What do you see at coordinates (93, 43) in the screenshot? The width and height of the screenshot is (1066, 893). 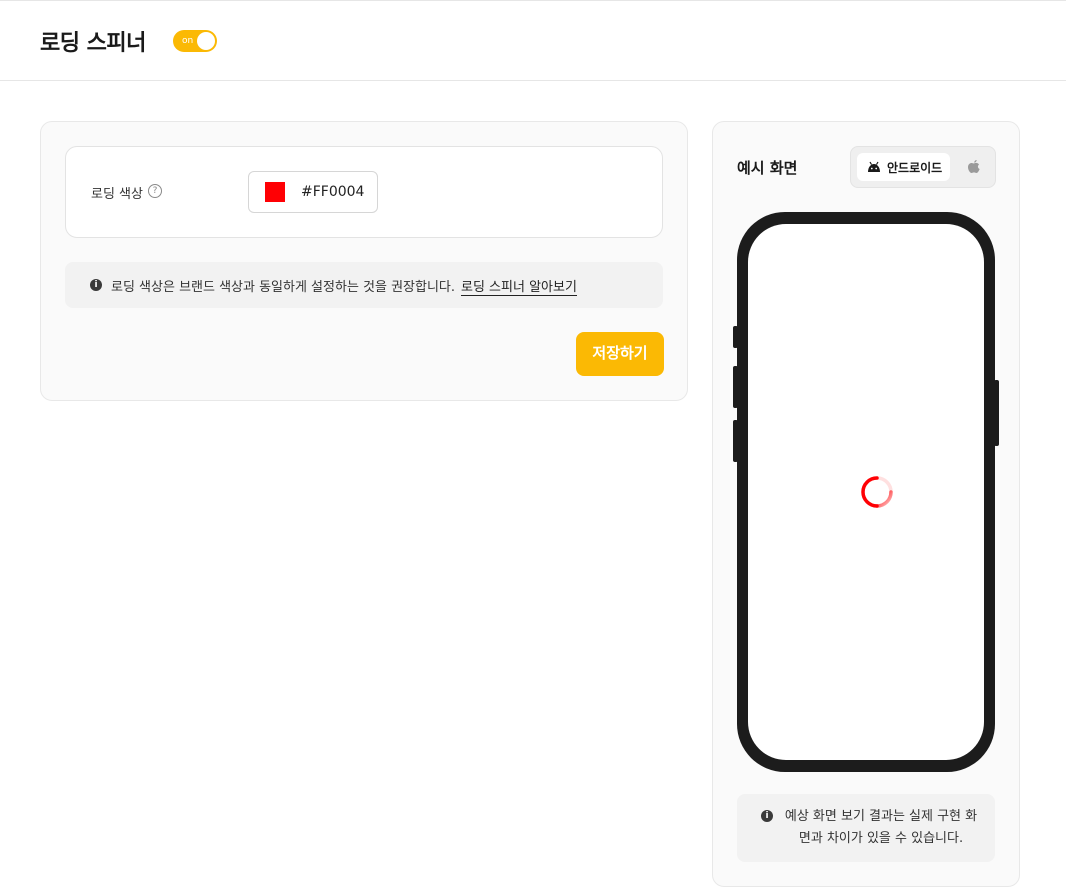 I see `page-title: 로딩 스피너` at bounding box center [93, 43].